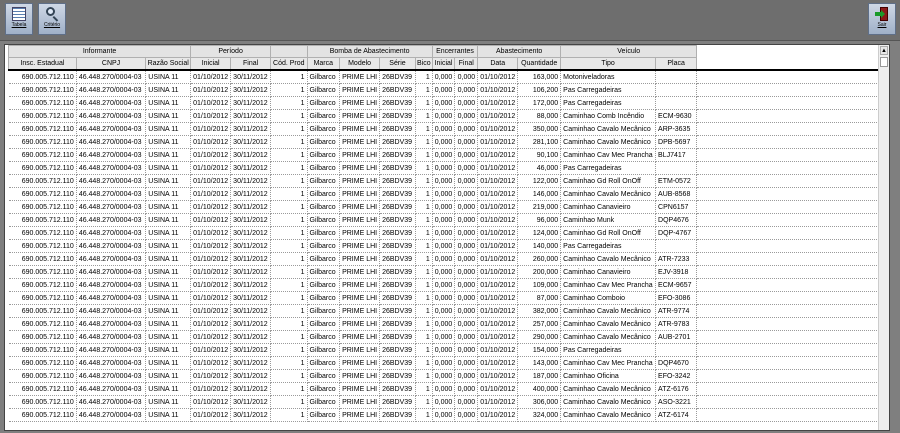  Describe the element at coordinates (539, 233) in the screenshot. I see `table-cell: 124,000` at that location.